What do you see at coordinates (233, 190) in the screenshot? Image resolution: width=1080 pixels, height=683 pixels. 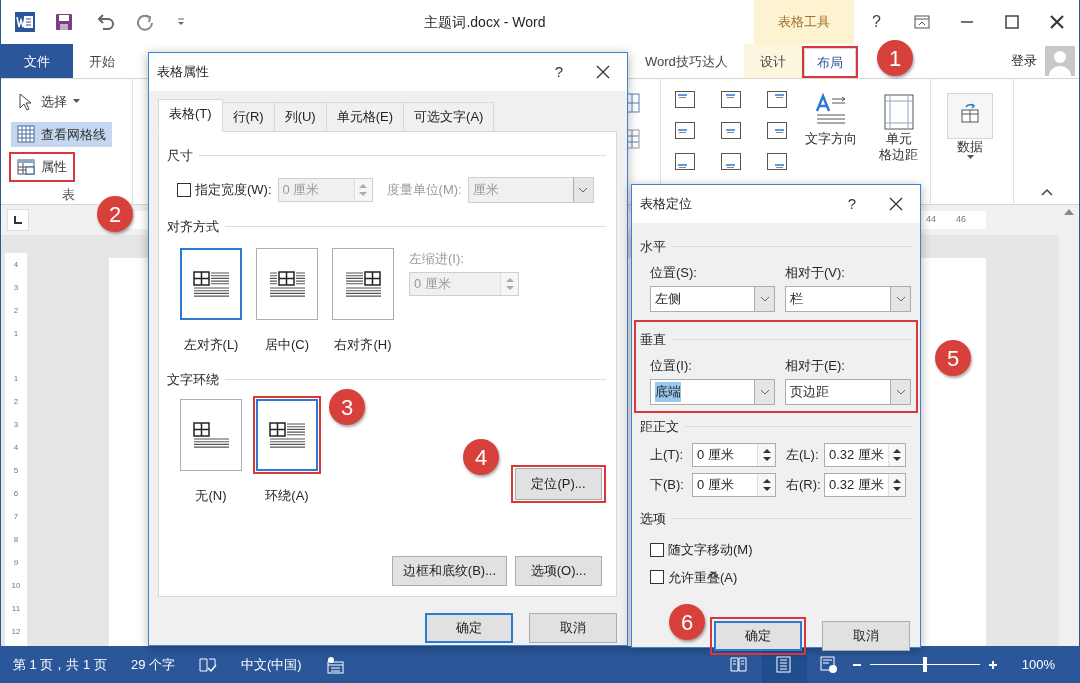 I see `checkbox-label: 指定宽度(W):` at bounding box center [233, 190].